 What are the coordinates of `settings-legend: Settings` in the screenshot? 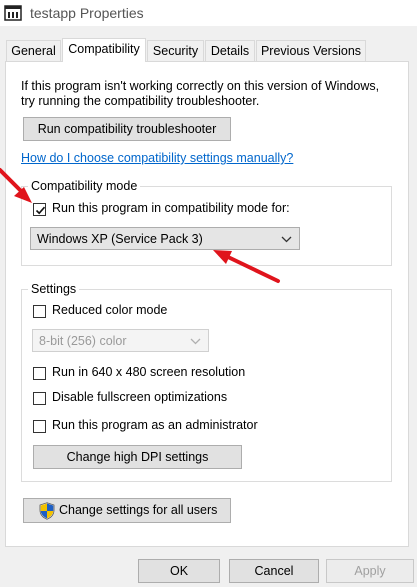 It's located at (54, 289).